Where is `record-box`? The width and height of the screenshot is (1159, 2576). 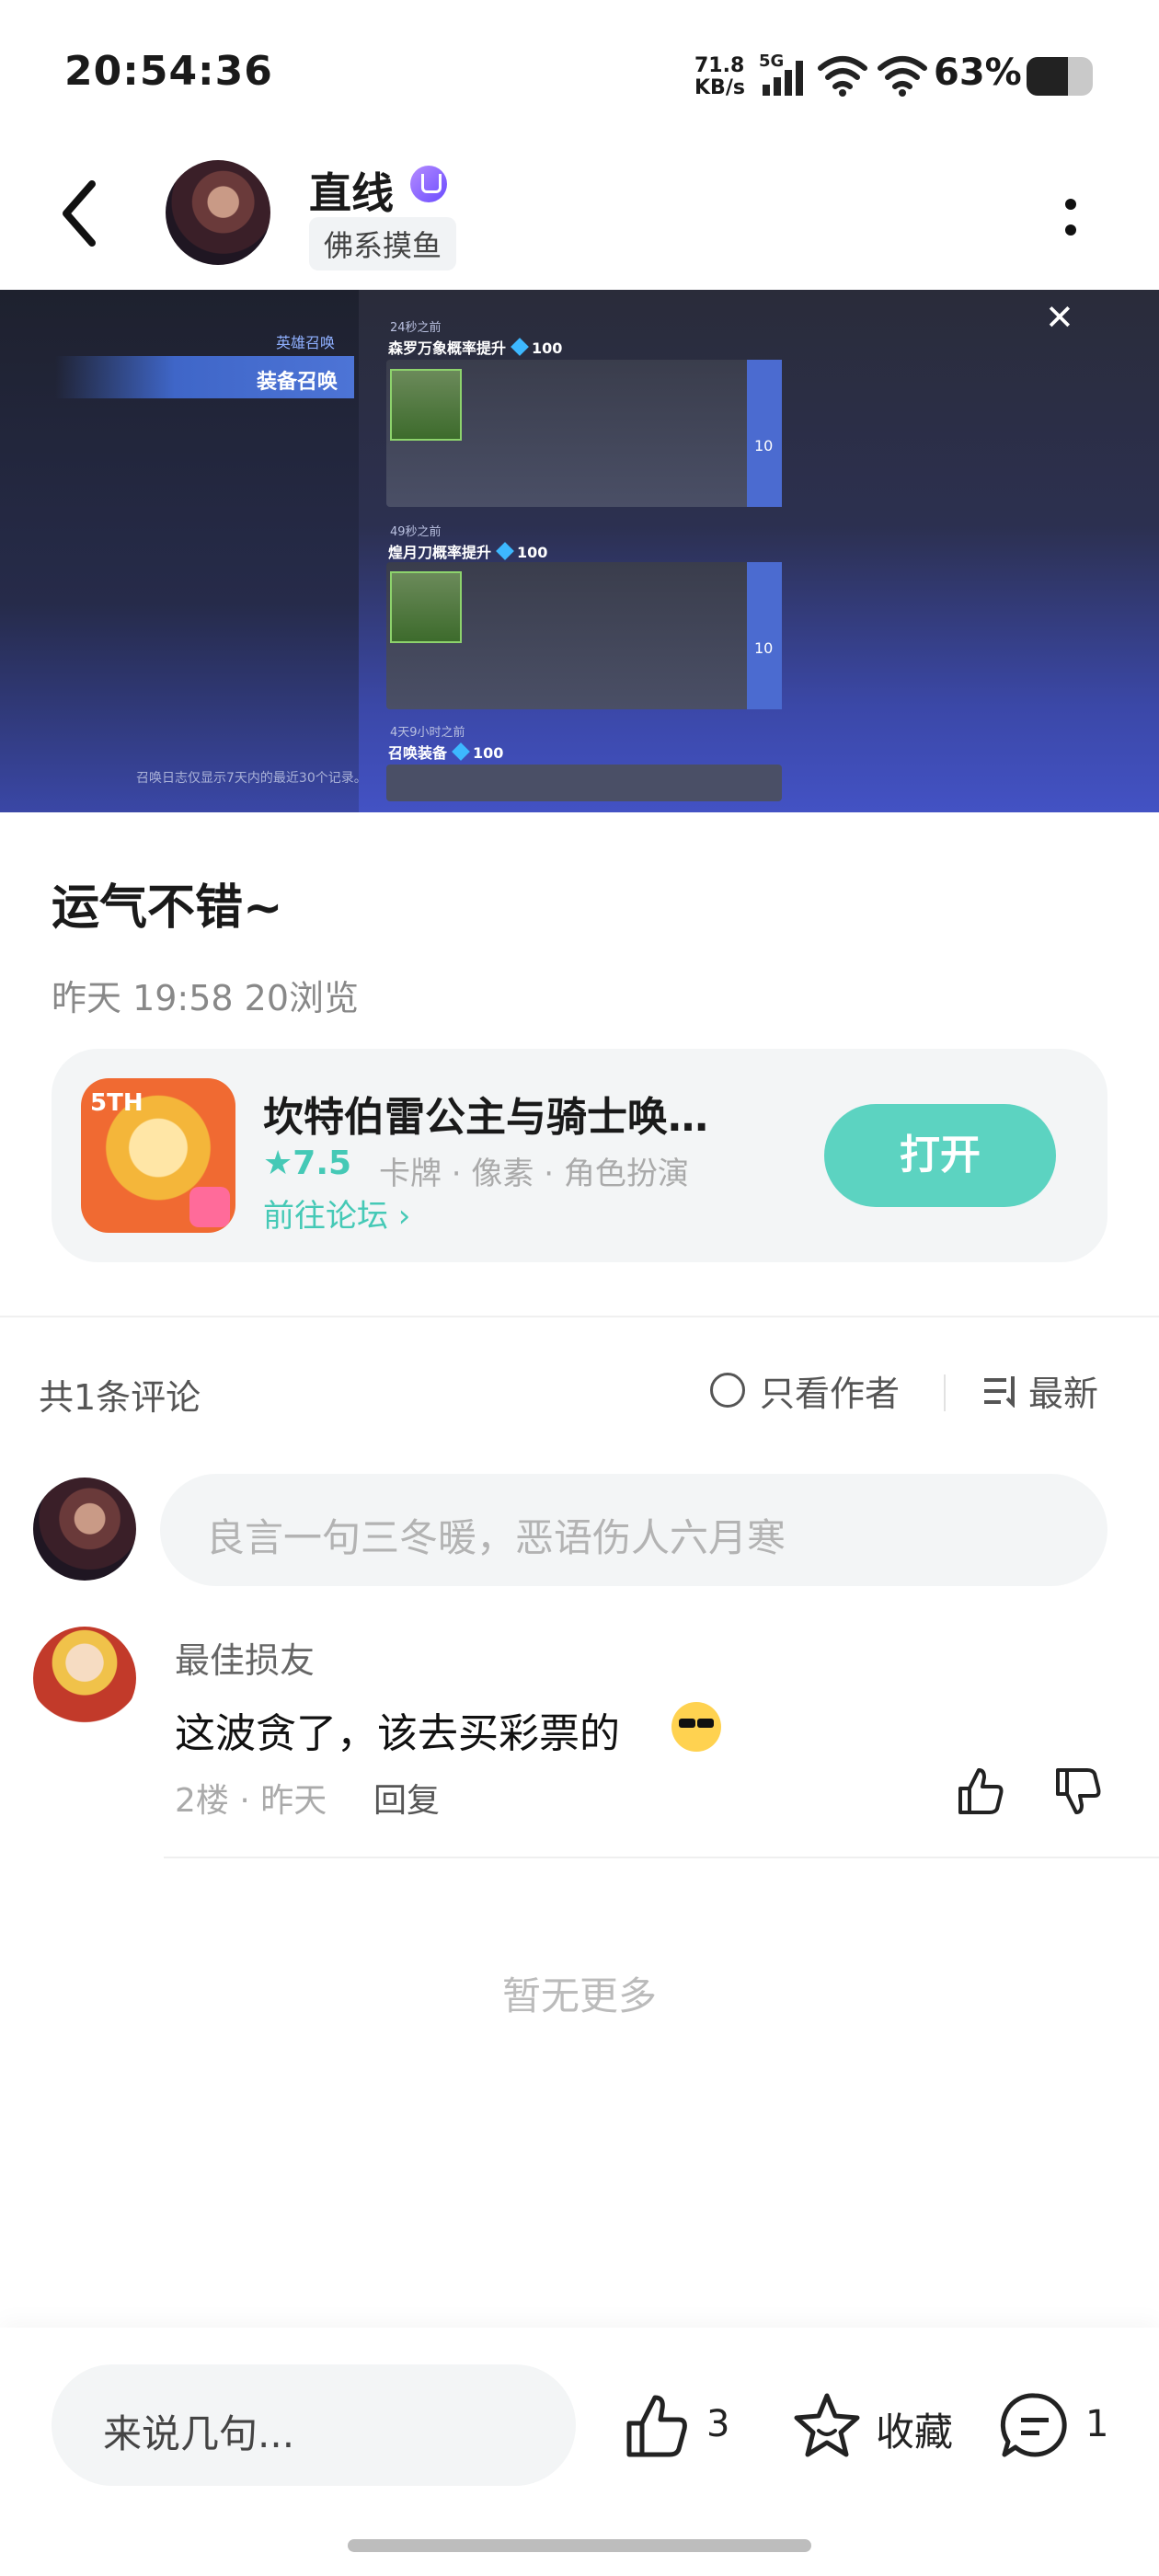
record-box is located at coordinates (584, 783).